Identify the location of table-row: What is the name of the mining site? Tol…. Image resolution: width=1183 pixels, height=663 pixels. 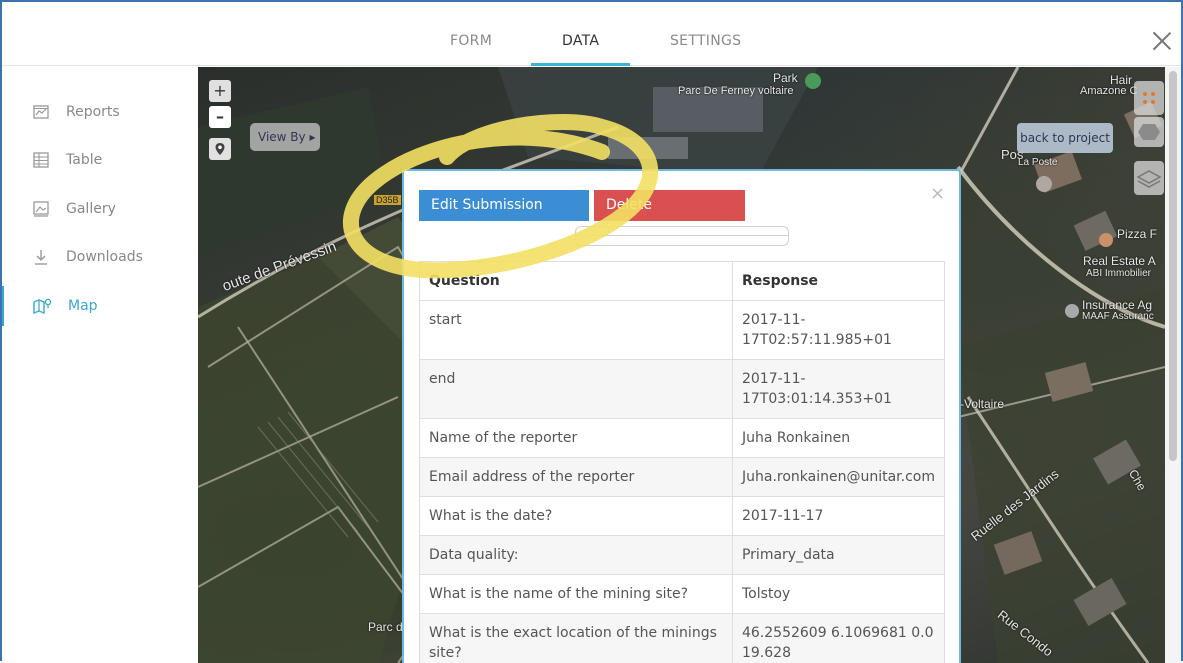
(682, 594).